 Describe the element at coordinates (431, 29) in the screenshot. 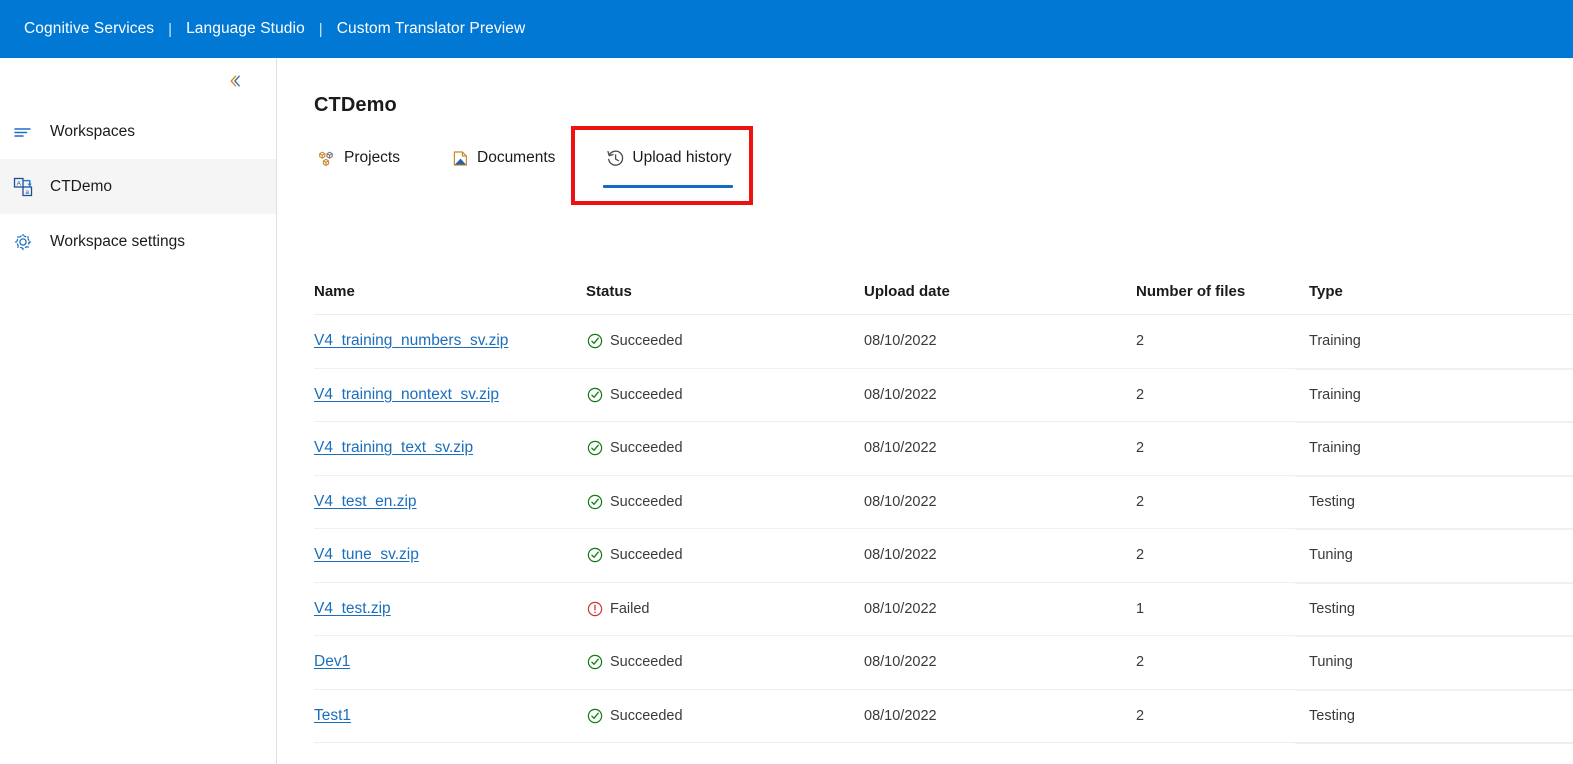

I see `topbar-link-custom-translator-preview: Custom Translator Preview` at that location.